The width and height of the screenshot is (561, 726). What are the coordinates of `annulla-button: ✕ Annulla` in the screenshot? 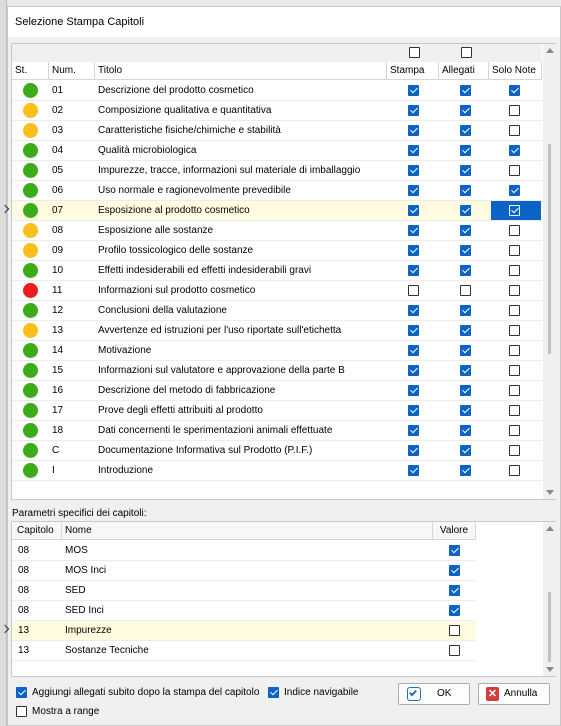 It's located at (514, 694).